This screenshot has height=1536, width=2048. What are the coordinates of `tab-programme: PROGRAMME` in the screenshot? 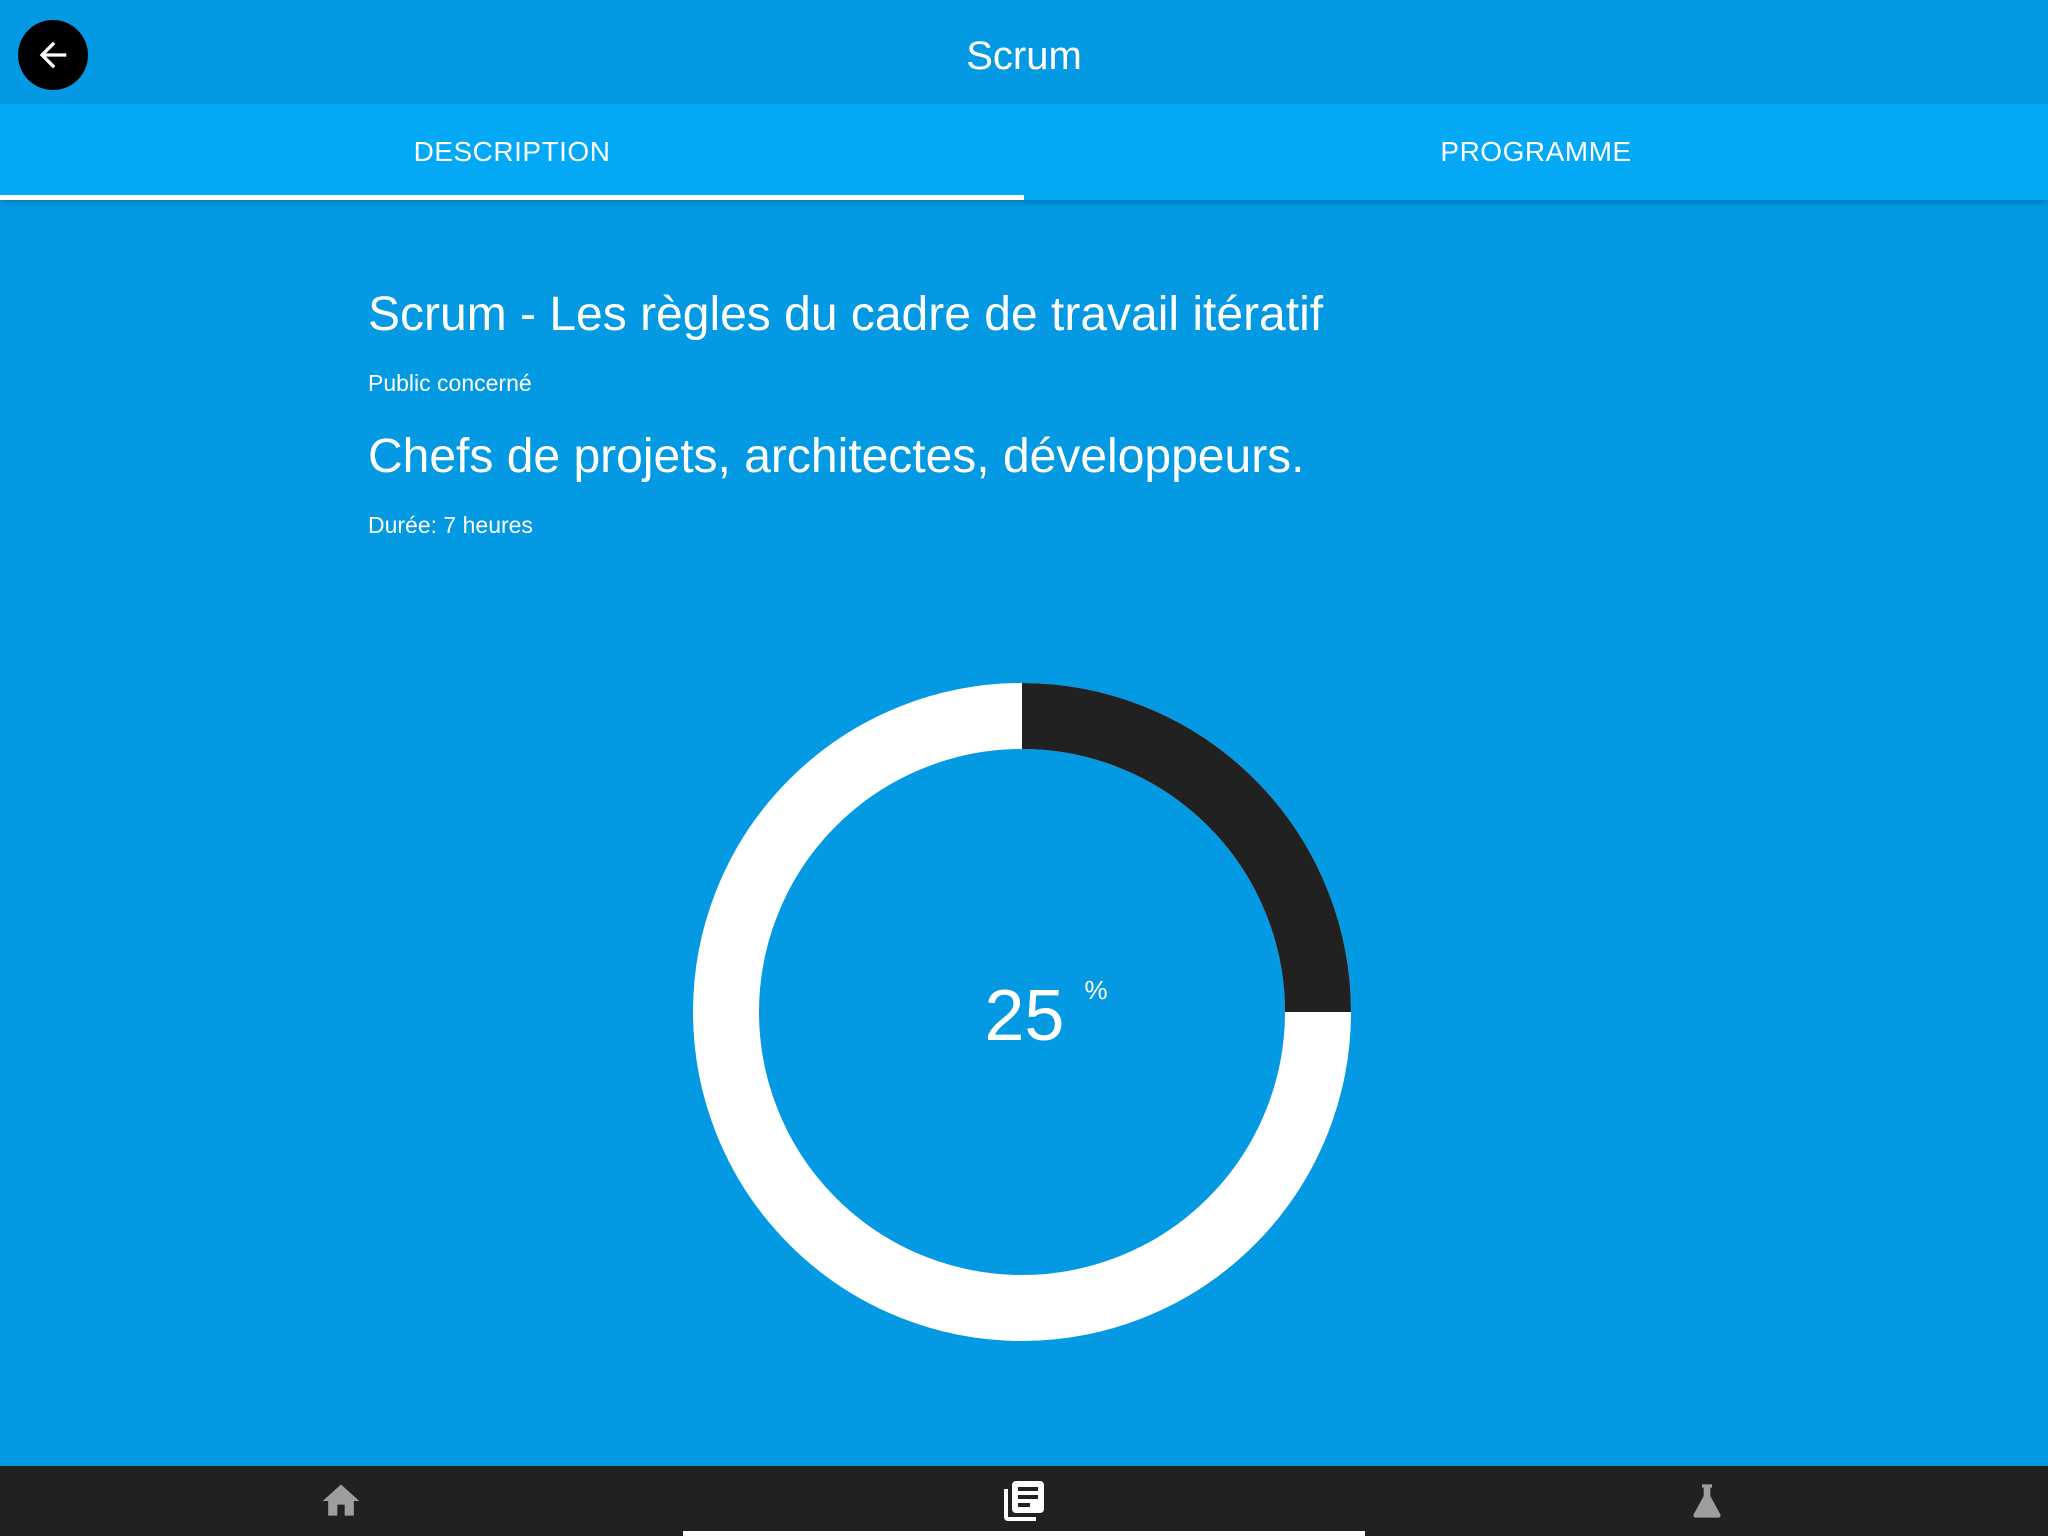 It's located at (1536, 152).